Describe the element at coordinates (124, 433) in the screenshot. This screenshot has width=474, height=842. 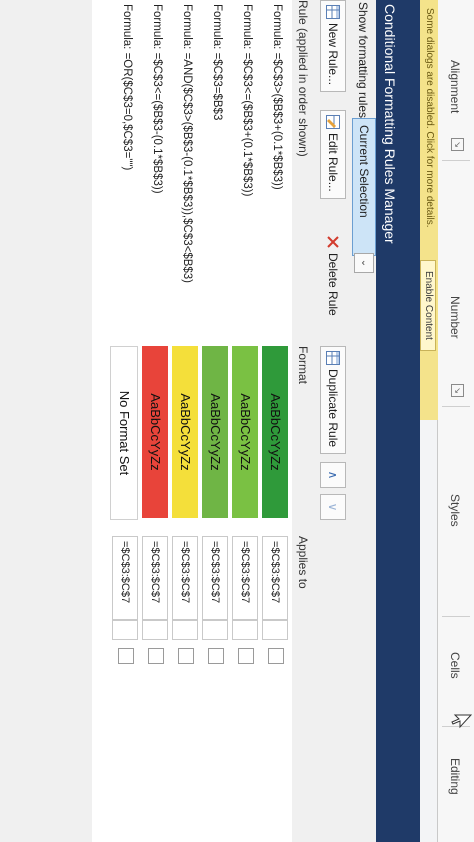
I see `format-preview: No Format Set` at that location.